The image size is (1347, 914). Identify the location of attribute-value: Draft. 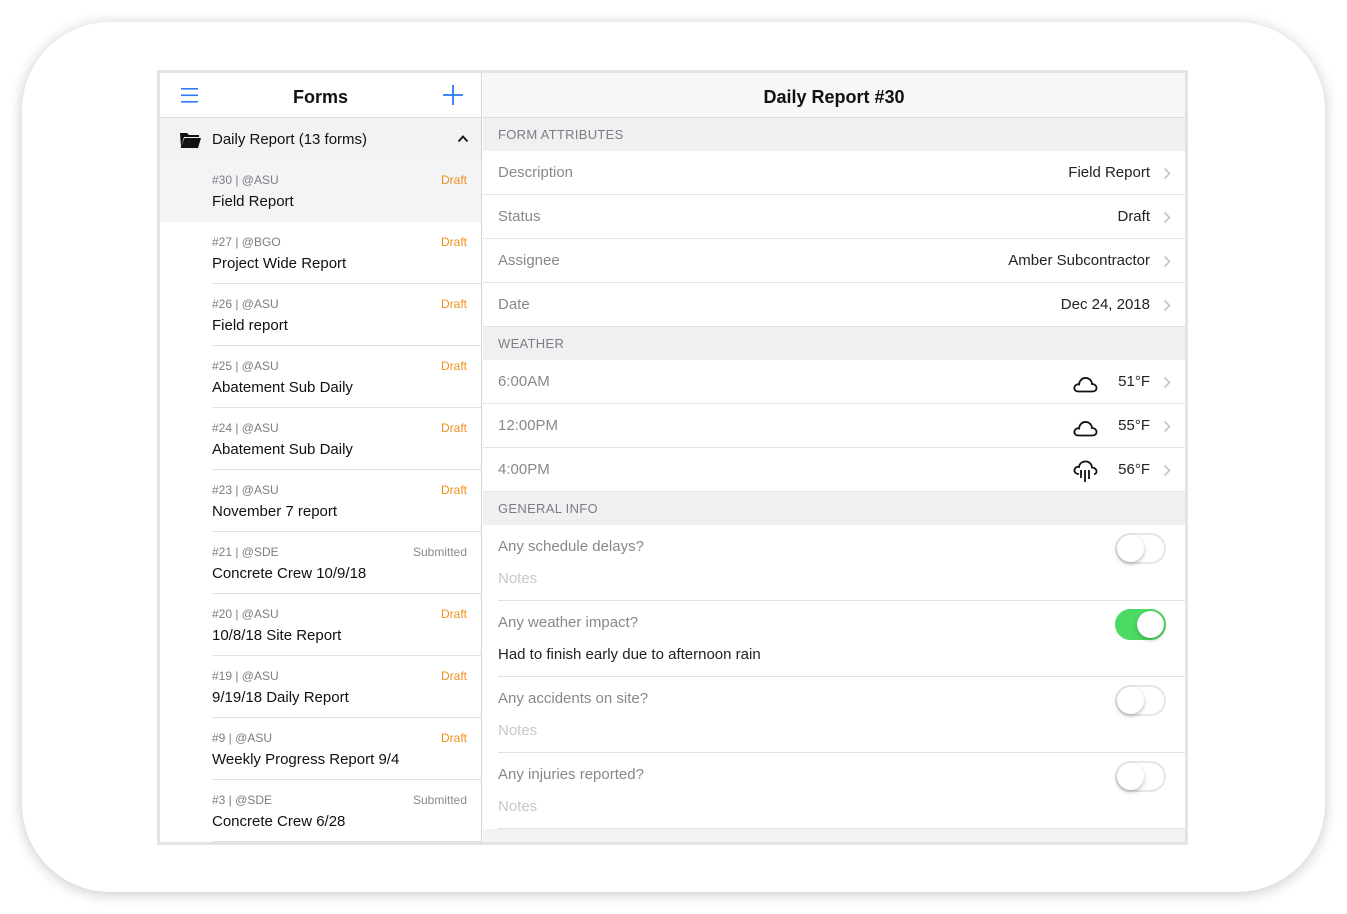
(1133, 216).